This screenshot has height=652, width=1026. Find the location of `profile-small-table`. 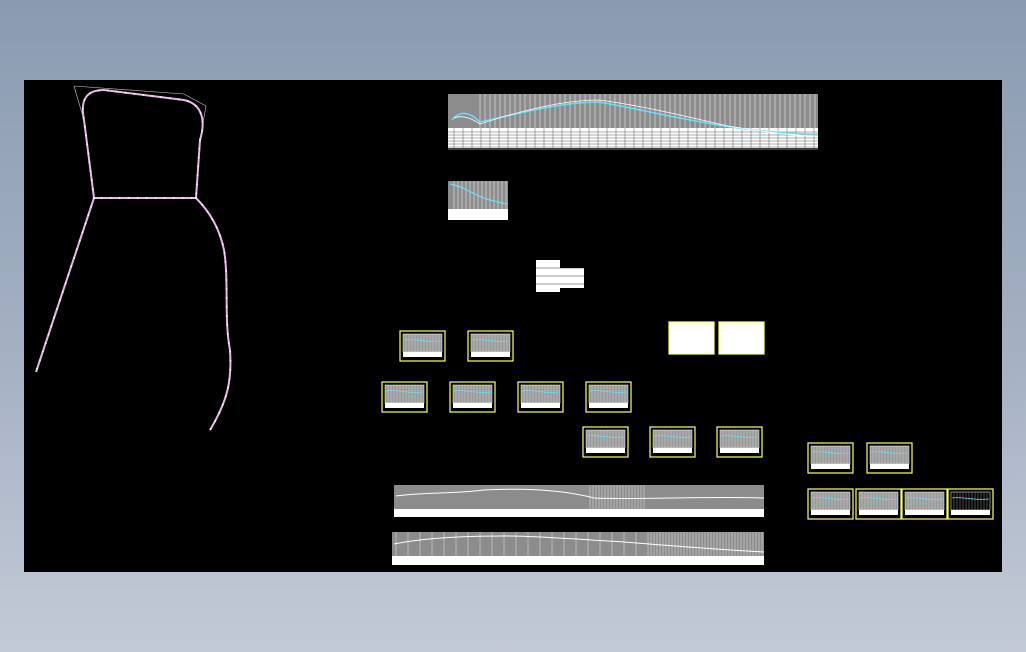

profile-small-table is located at coordinates (478, 214).